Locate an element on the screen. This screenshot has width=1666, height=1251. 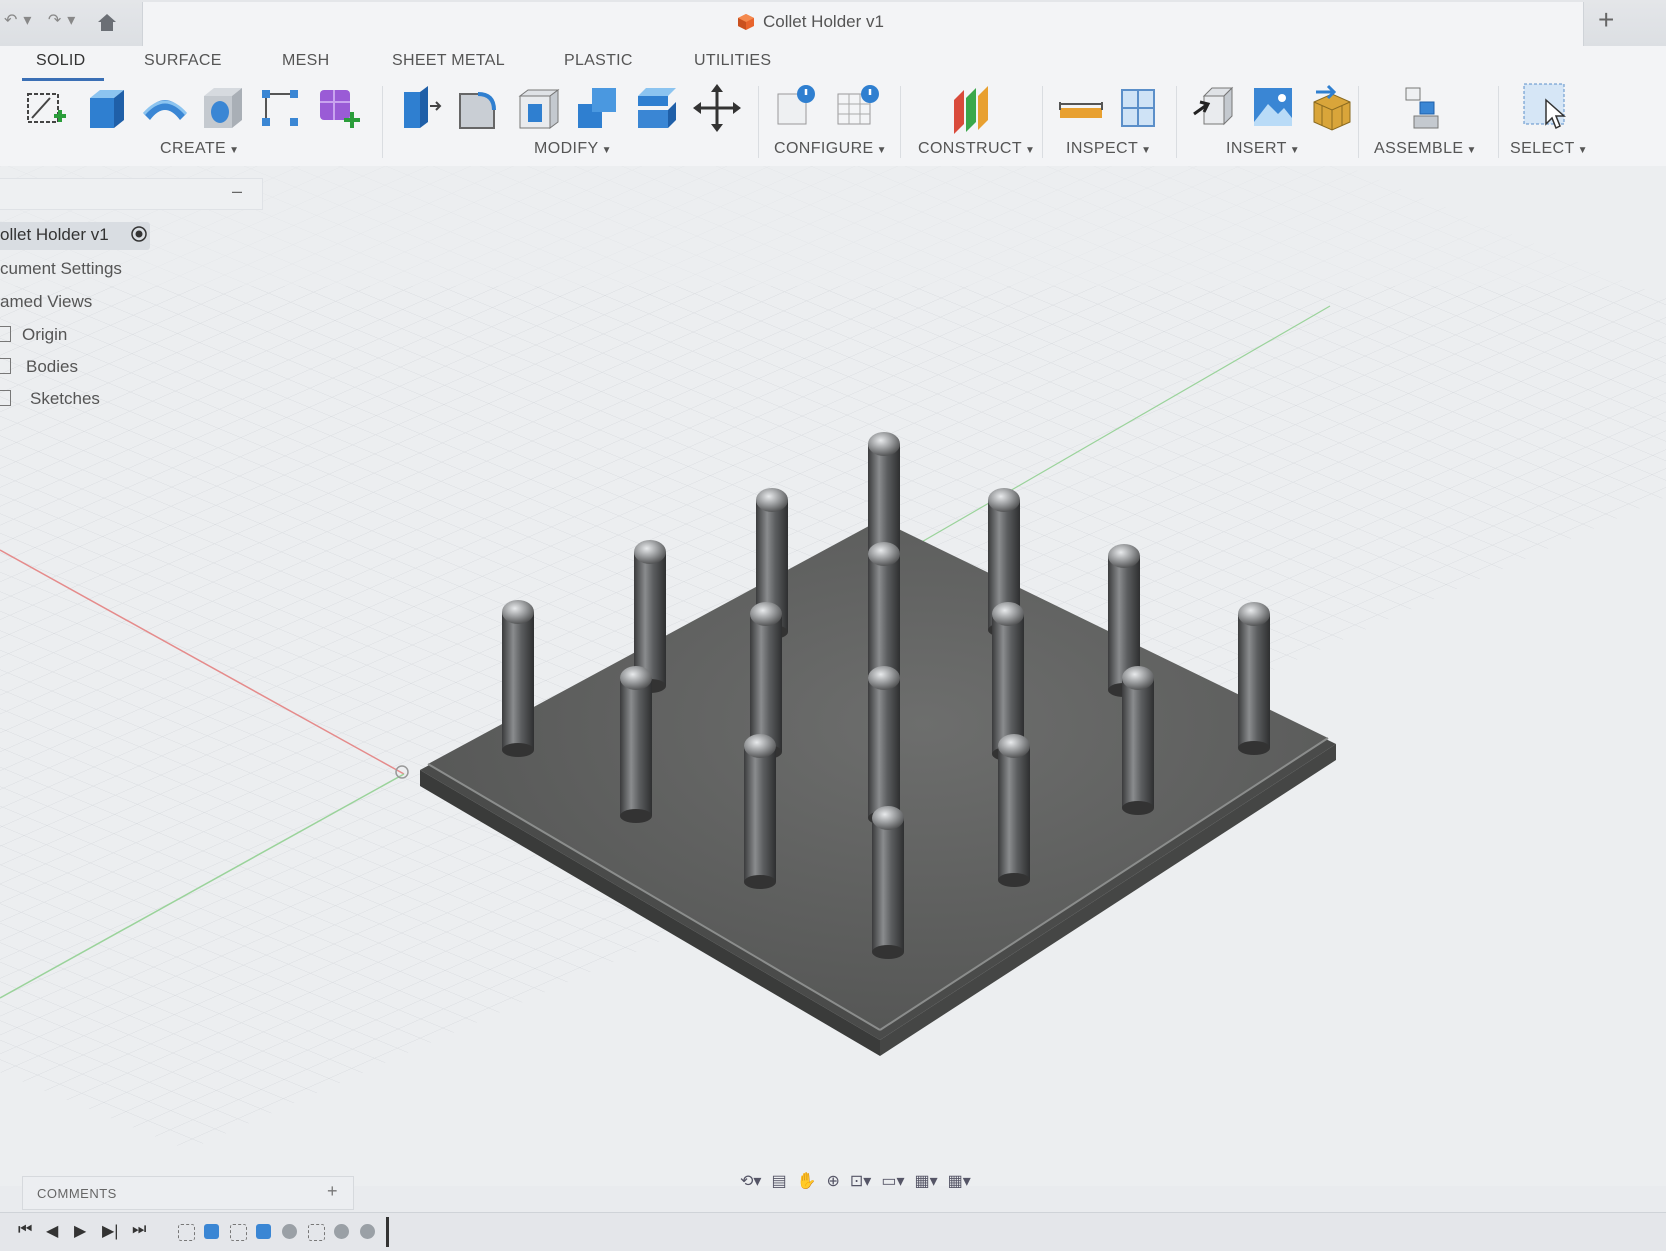
browser-item-sketches: Sketches is located at coordinates (65, 399).